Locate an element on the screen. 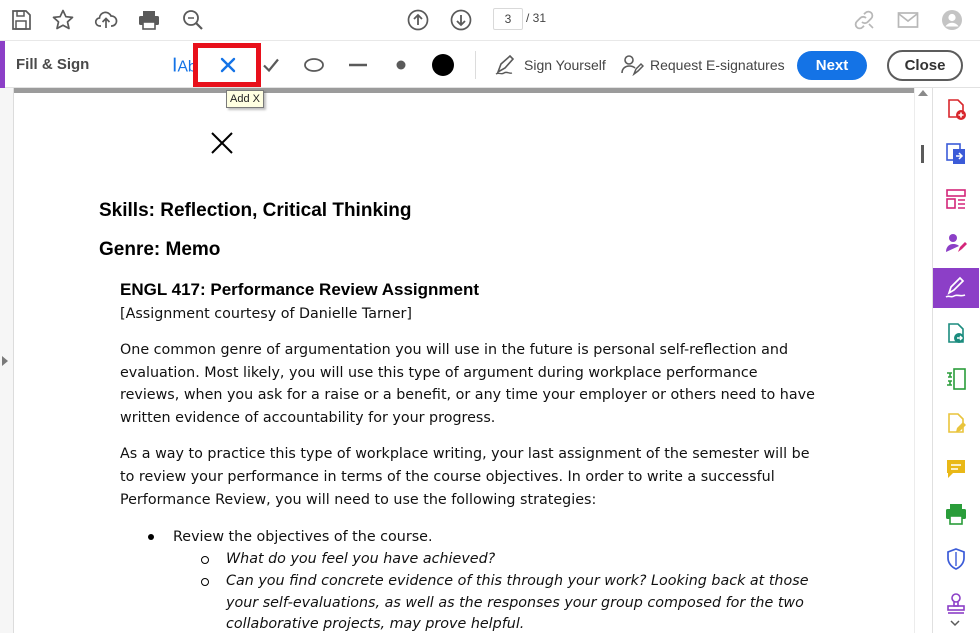  create-pdf-icon is located at coordinates (956, 110).